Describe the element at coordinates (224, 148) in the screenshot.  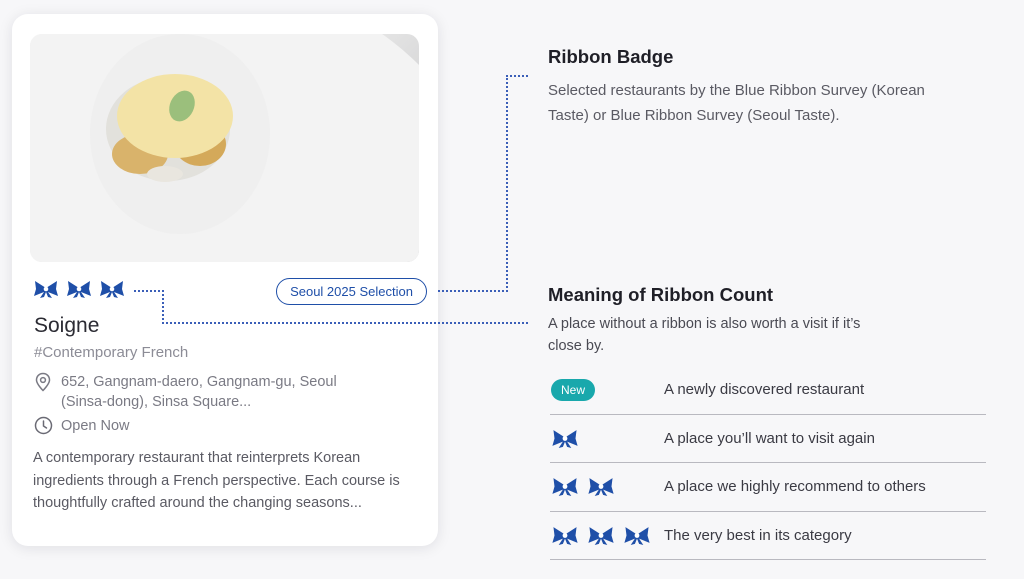
I see `restaurant-photo` at that location.